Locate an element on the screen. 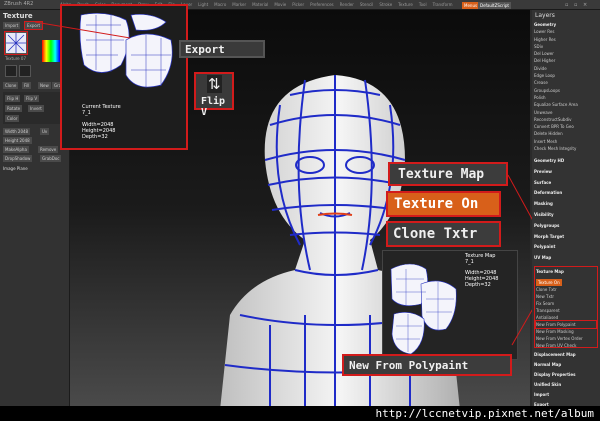  layers-header: Layers is located at coordinates (545, 15).